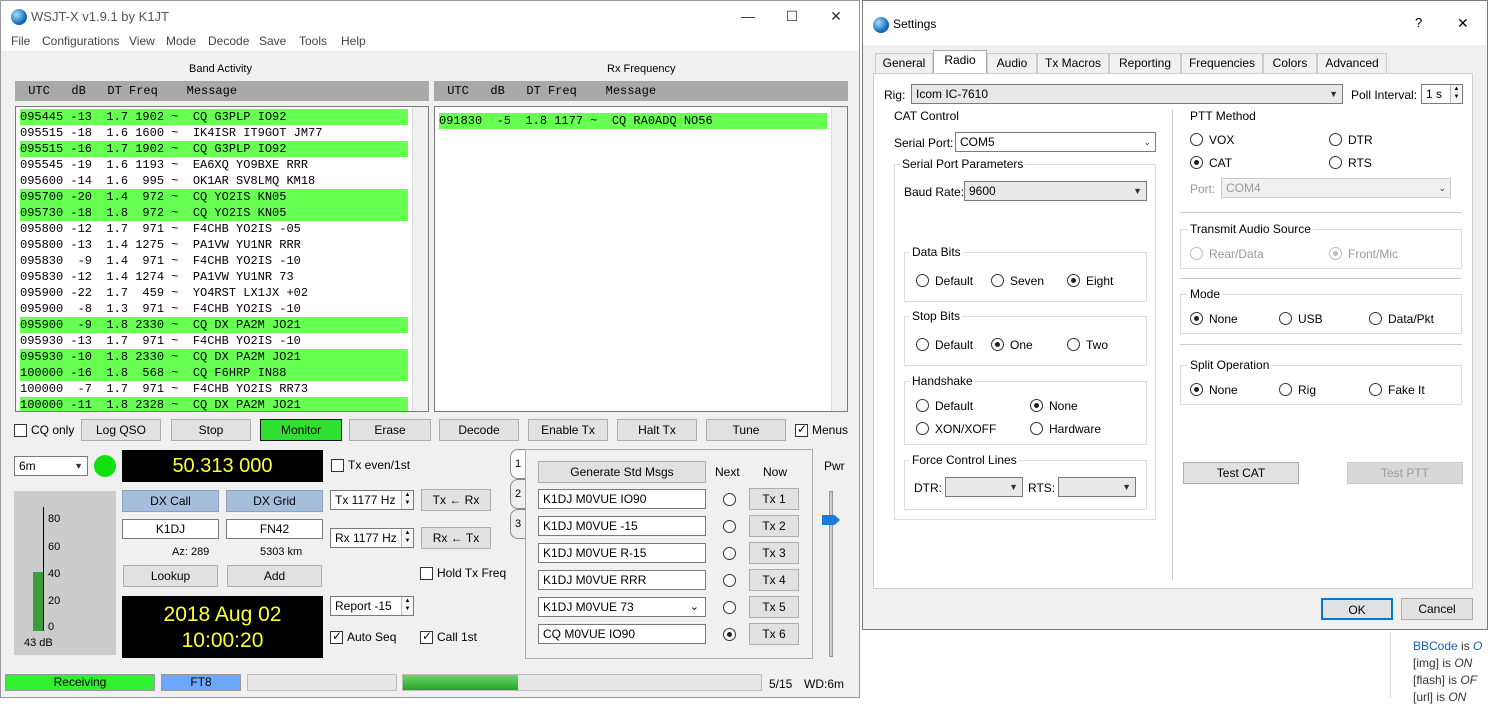 The width and height of the screenshot is (1488, 706). What do you see at coordinates (1196, 162) in the screenshot?
I see `ptt-cat-radio` at bounding box center [1196, 162].